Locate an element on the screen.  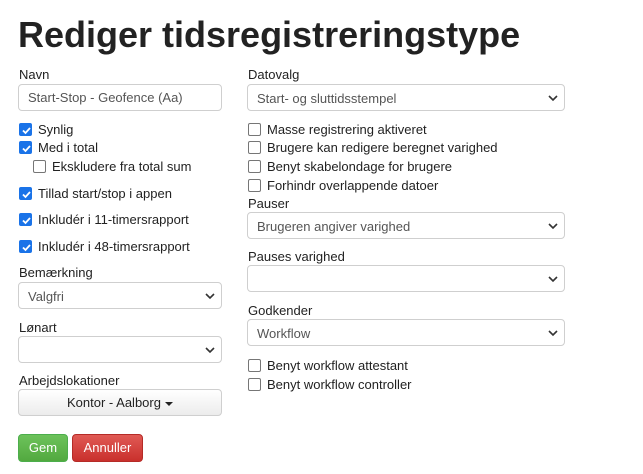
break-duration-label: Pauses varighed is located at coordinates (296, 256).